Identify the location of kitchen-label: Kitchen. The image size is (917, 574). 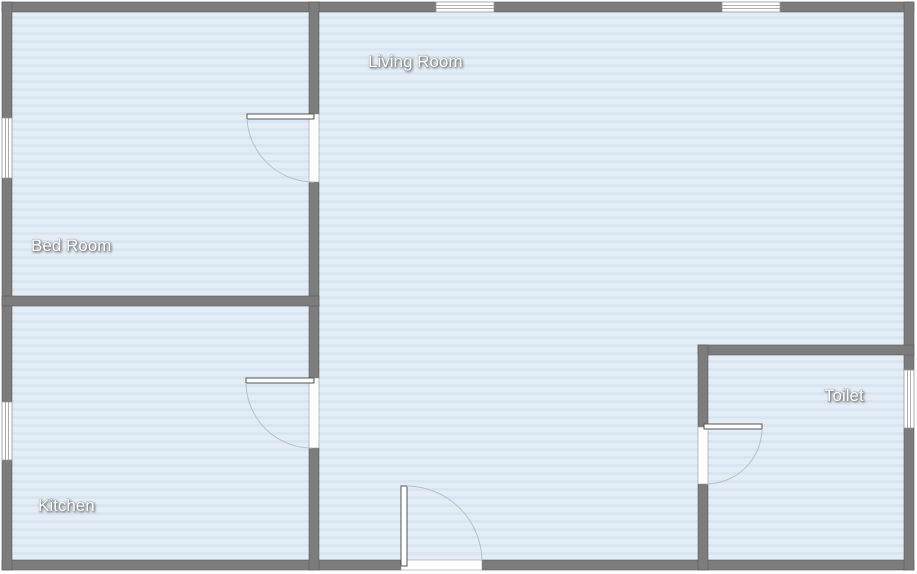
(66, 505).